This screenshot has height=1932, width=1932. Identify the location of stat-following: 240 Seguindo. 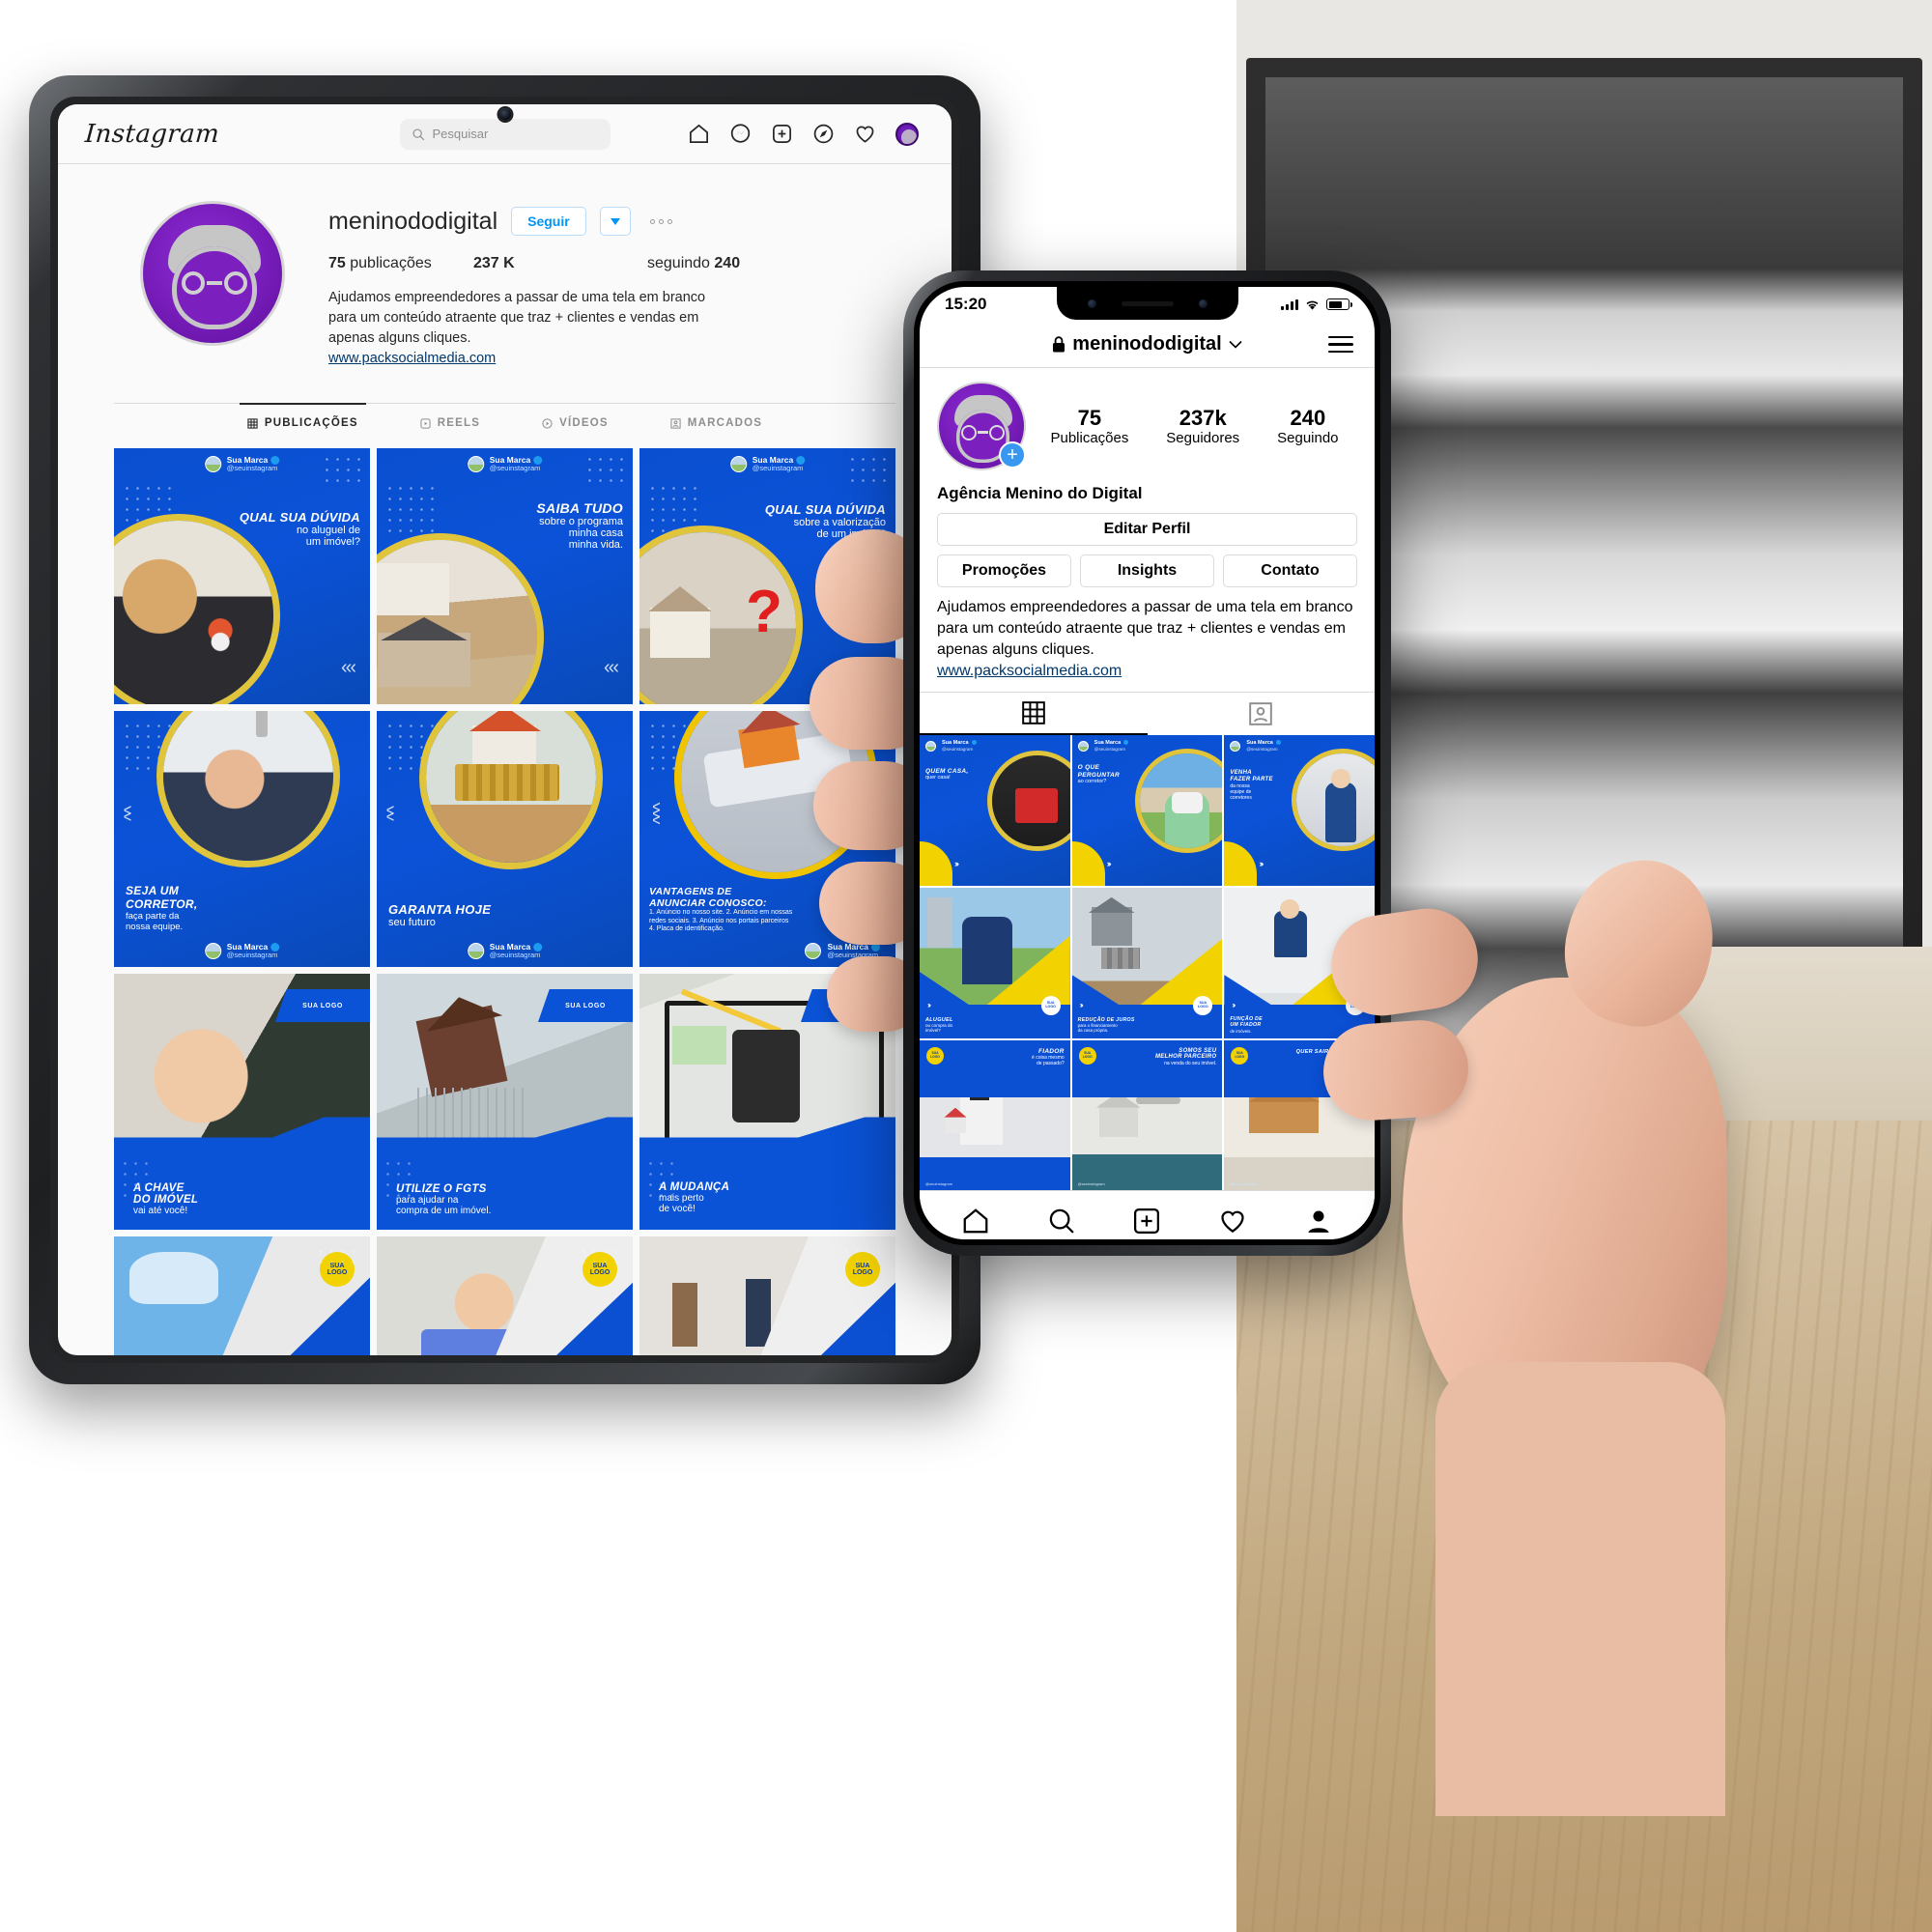
(1307, 426).